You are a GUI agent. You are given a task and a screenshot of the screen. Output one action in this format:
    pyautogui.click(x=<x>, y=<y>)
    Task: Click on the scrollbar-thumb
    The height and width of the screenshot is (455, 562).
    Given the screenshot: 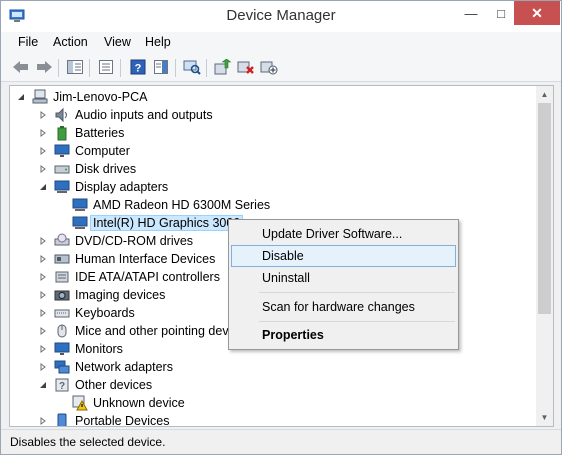 What is the action you would take?
    pyautogui.click(x=544, y=208)
    